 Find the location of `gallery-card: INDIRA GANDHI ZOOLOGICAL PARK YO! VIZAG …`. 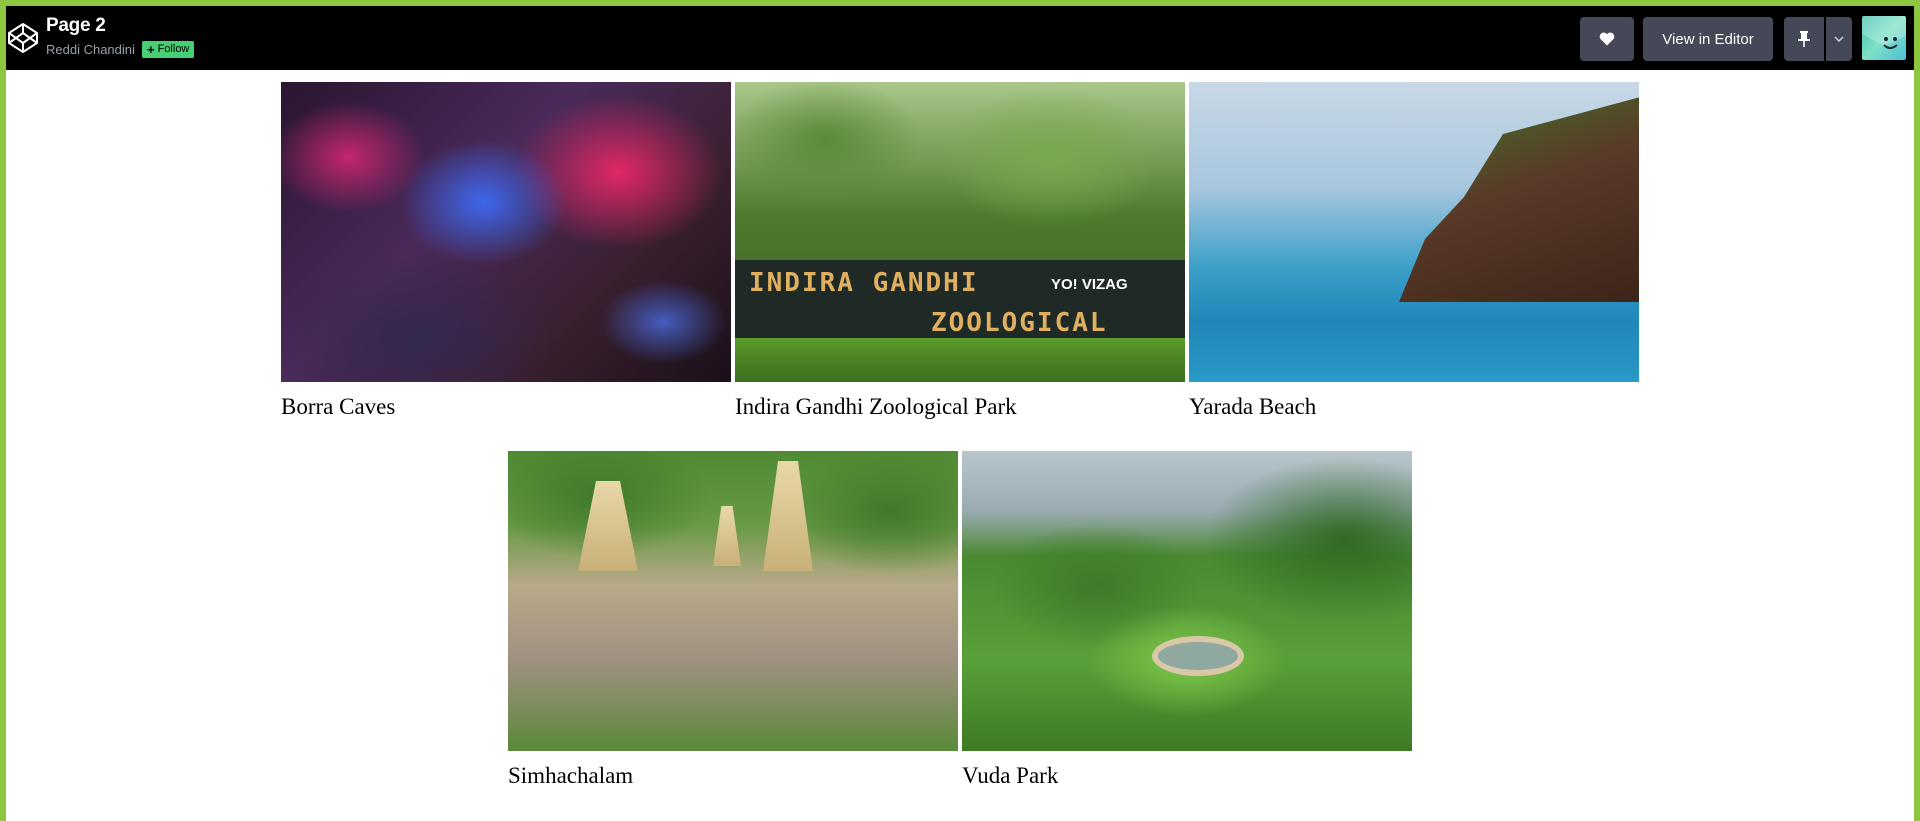

gallery-card: INDIRA GANDHI ZOOLOGICAL PARK YO! VIZAG … is located at coordinates (960, 251).